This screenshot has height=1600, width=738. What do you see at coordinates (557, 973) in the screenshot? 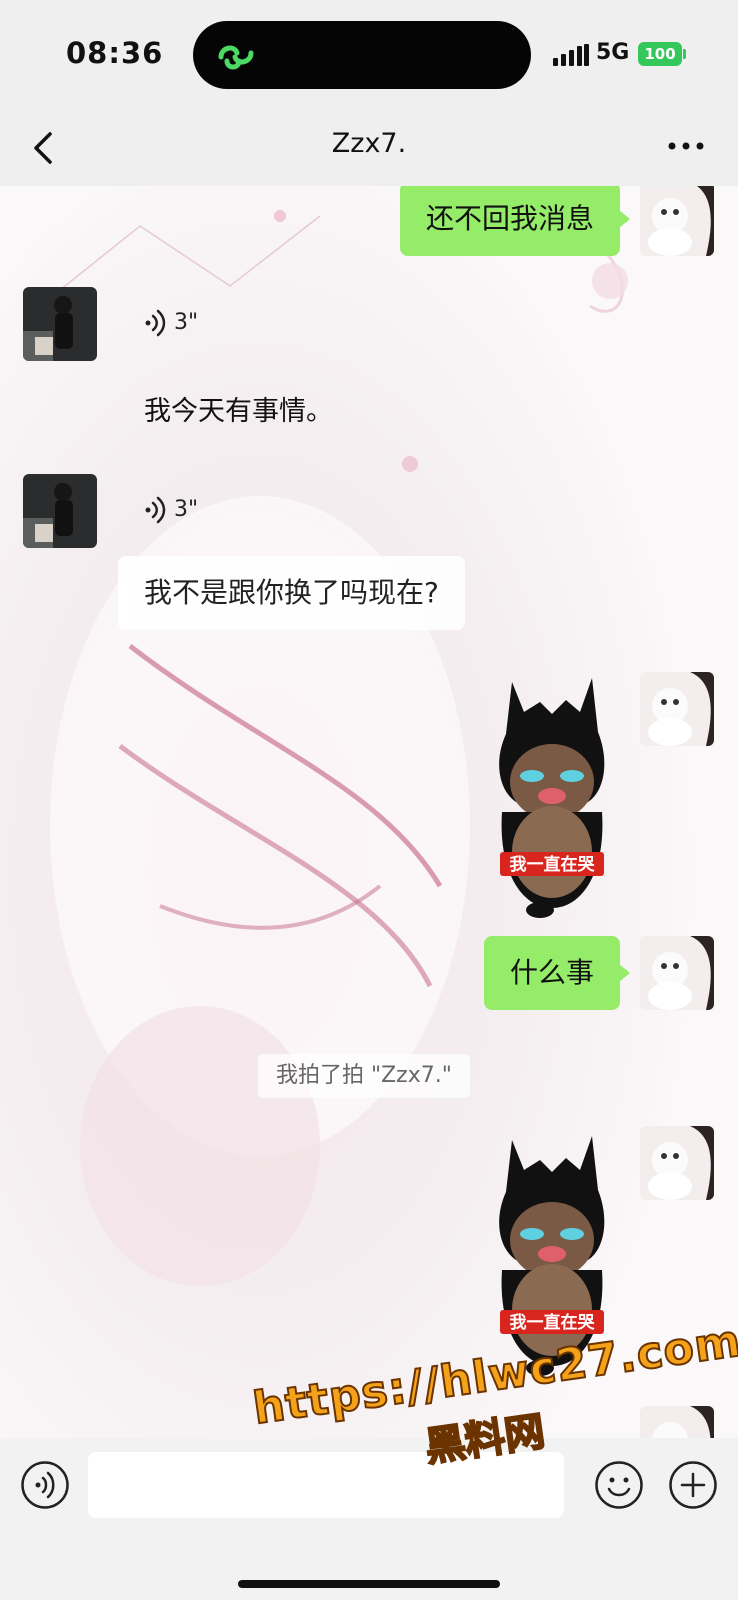
I see `message-bubble-self: 什么事` at bounding box center [557, 973].